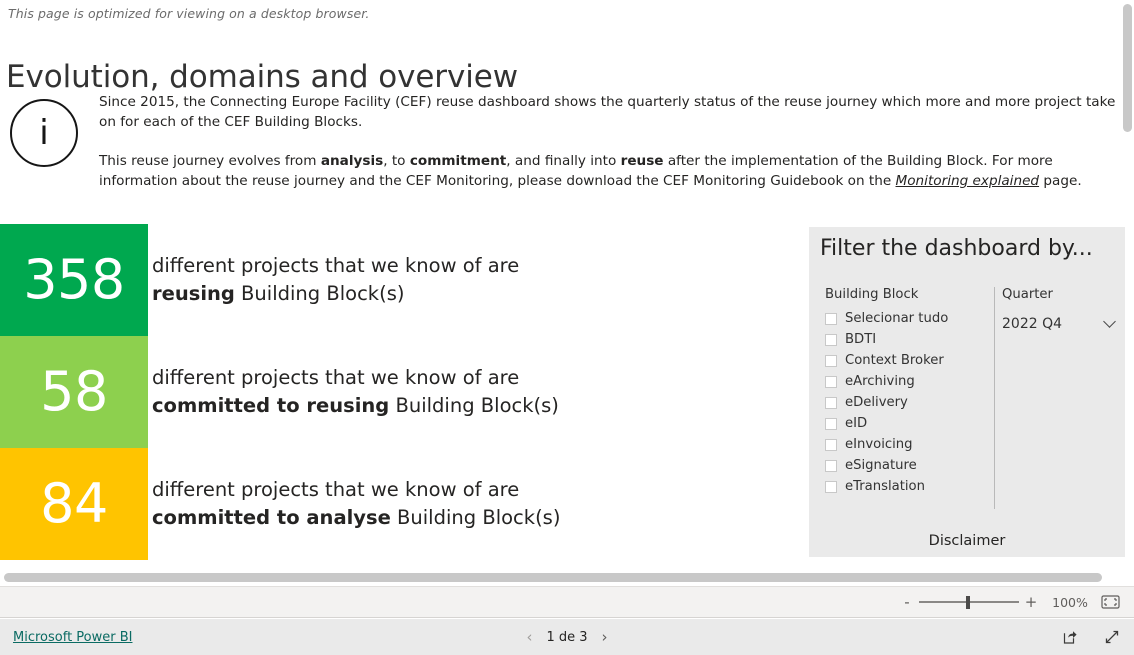  Describe the element at coordinates (1027, 294) in the screenshot. I see `quarter-label: Quarter` at that location.